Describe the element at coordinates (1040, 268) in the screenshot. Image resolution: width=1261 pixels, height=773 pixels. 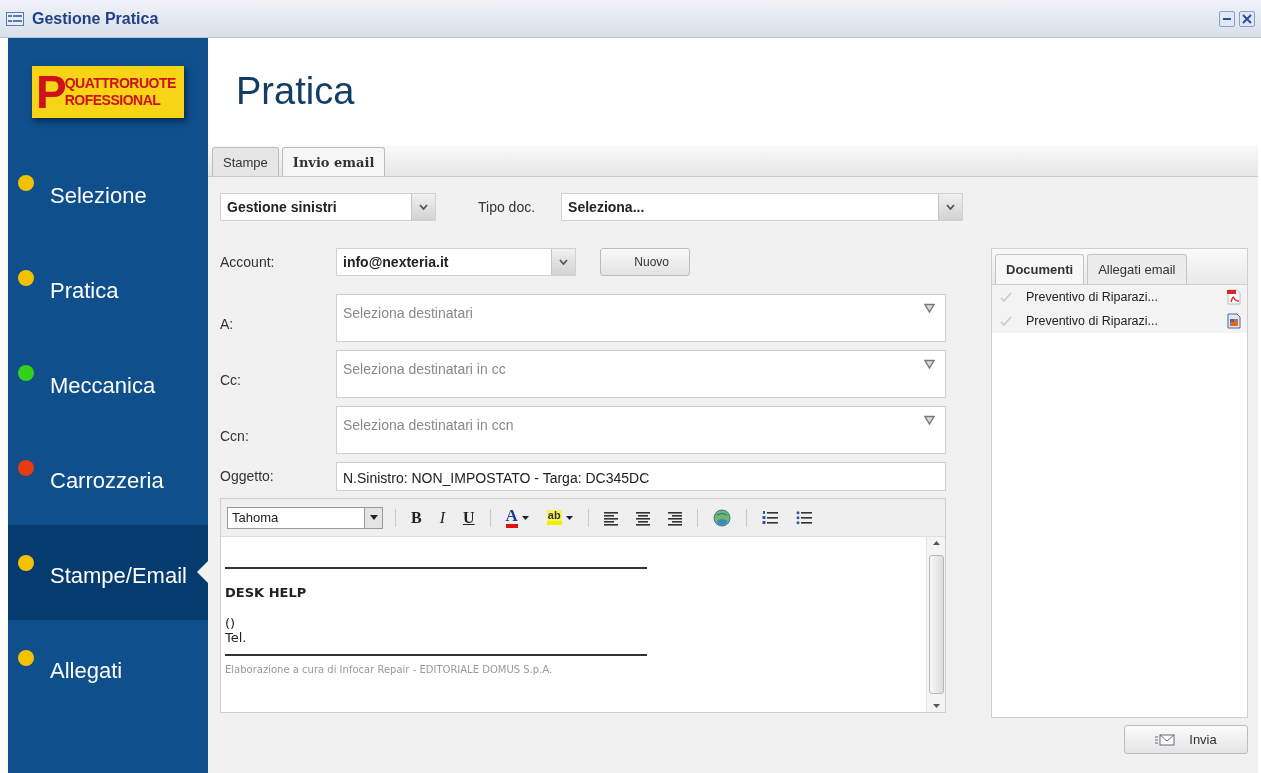
I see `tab: Documenti` at that location.